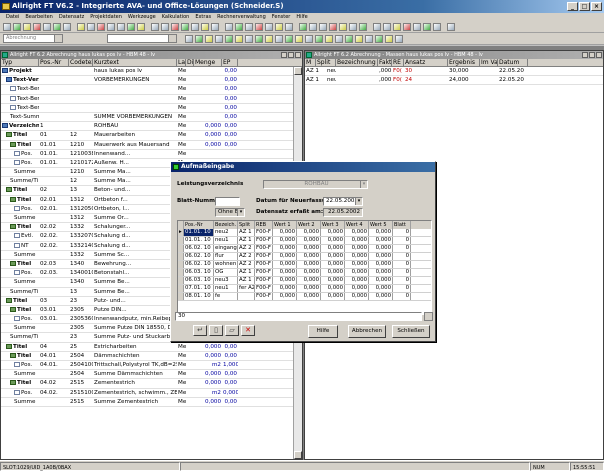 This screenshot has height=471, width=604. What do you see at coordinates (71, 17) in the screenshot?
I see `menu-item-2: Datensatz` at bounding box center [71, 17].